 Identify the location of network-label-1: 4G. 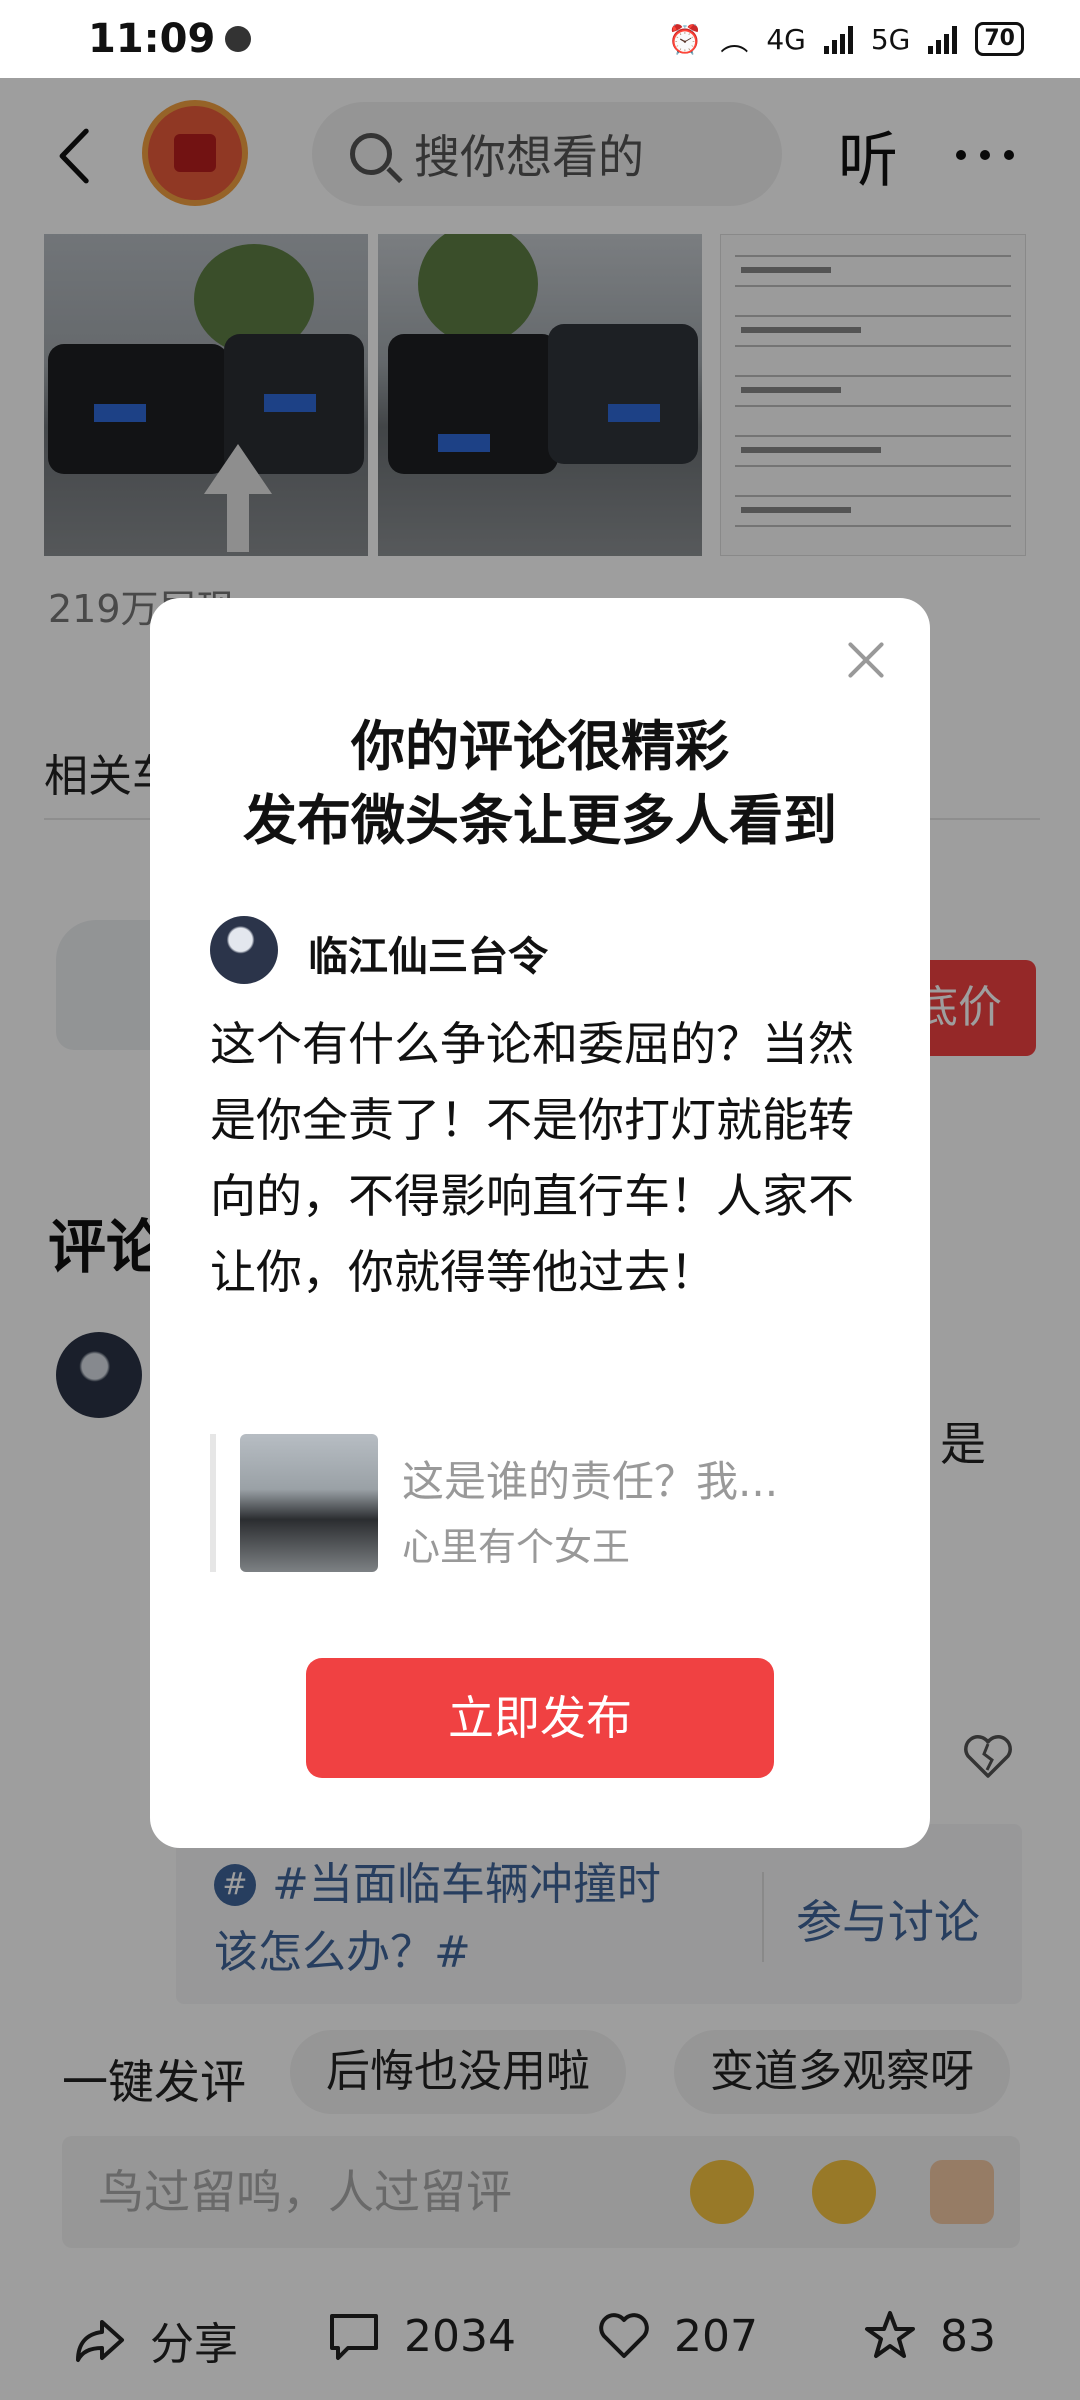
(786, 39).